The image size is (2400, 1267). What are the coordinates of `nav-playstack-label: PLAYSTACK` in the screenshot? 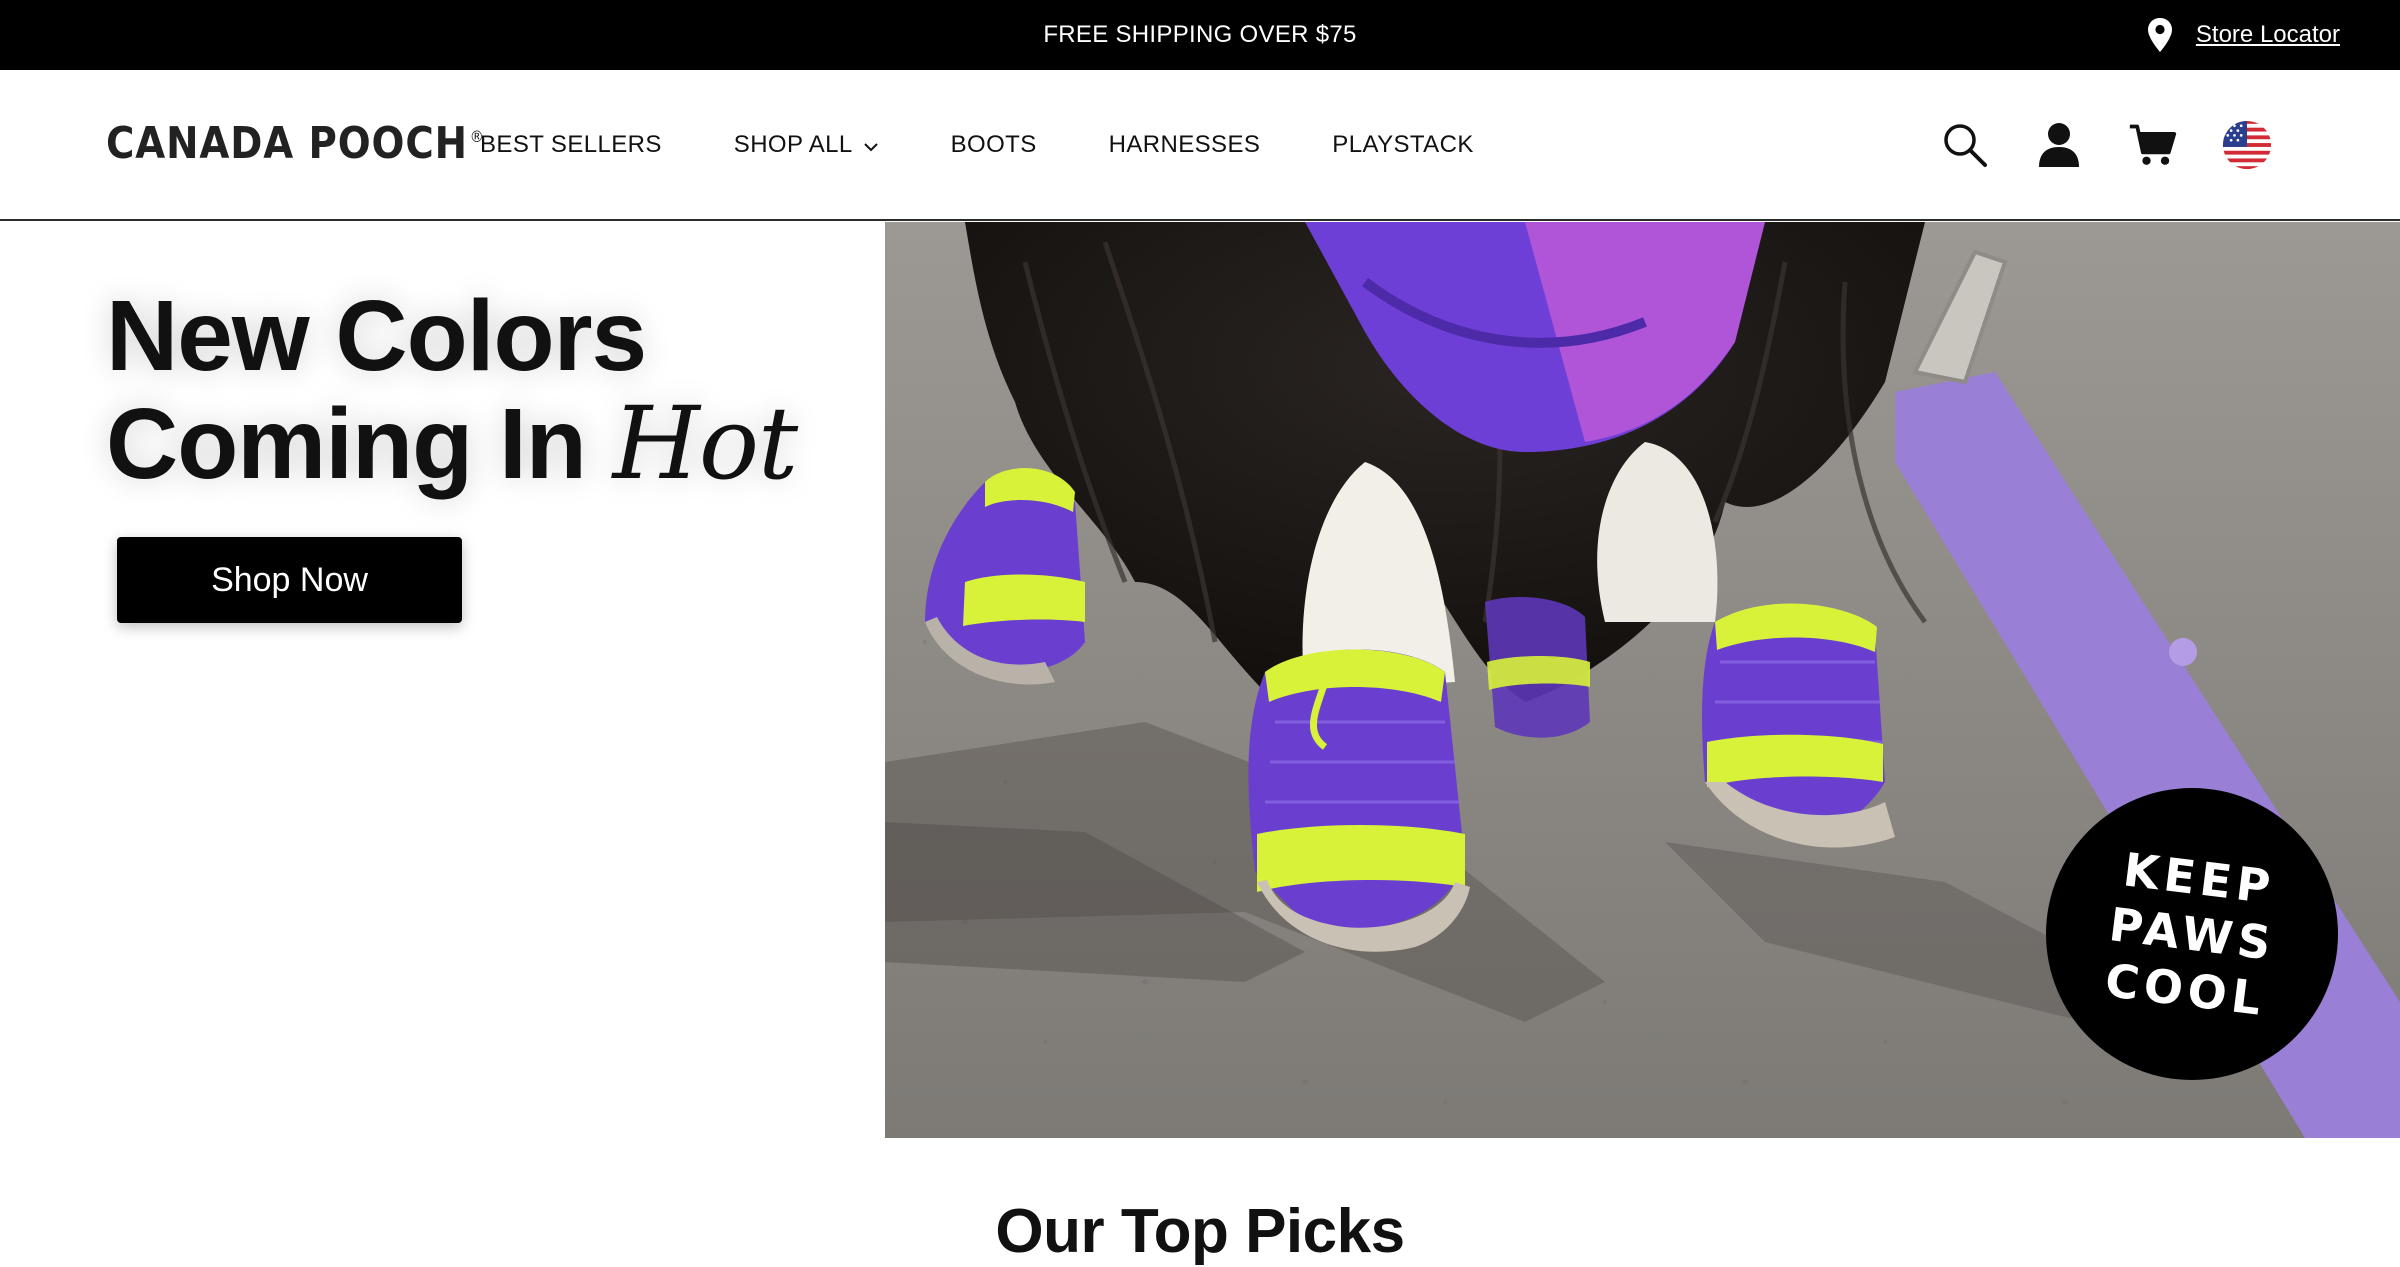 It's located at (1402, 145).